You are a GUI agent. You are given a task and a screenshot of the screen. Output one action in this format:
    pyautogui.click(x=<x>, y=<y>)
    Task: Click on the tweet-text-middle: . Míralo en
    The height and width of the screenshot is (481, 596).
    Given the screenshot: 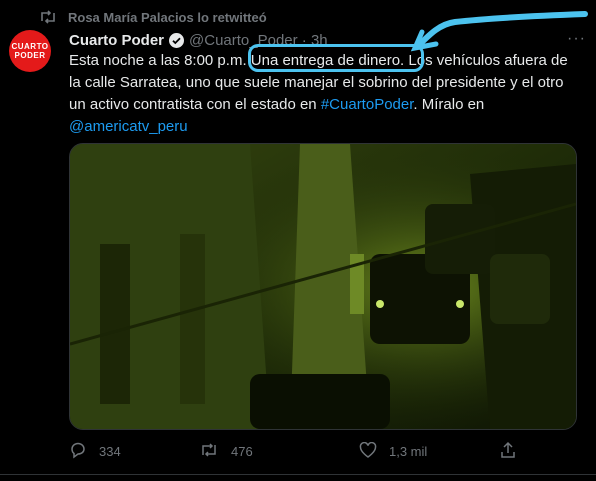 What is the action you would take?
    pyautogui.click(x=449, y=104)
    